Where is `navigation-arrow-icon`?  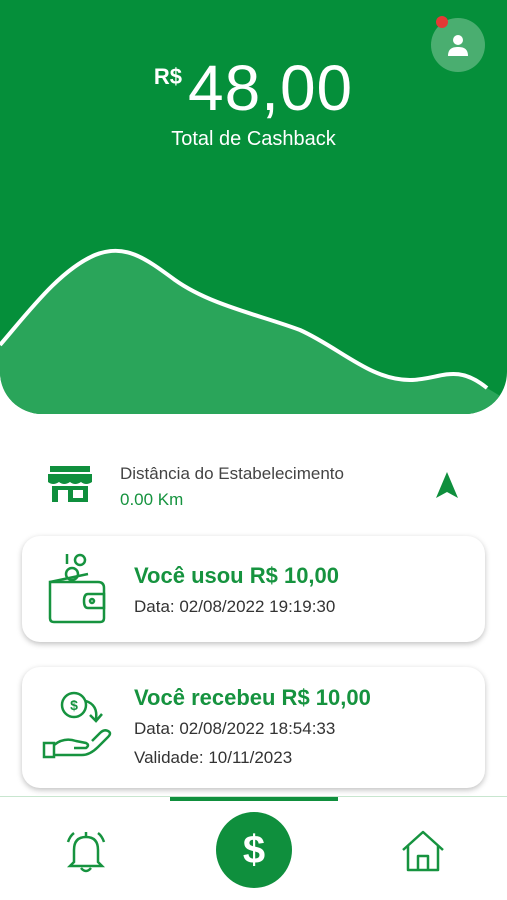
navigation-arrow-icon is located at coordinates (447, 485).